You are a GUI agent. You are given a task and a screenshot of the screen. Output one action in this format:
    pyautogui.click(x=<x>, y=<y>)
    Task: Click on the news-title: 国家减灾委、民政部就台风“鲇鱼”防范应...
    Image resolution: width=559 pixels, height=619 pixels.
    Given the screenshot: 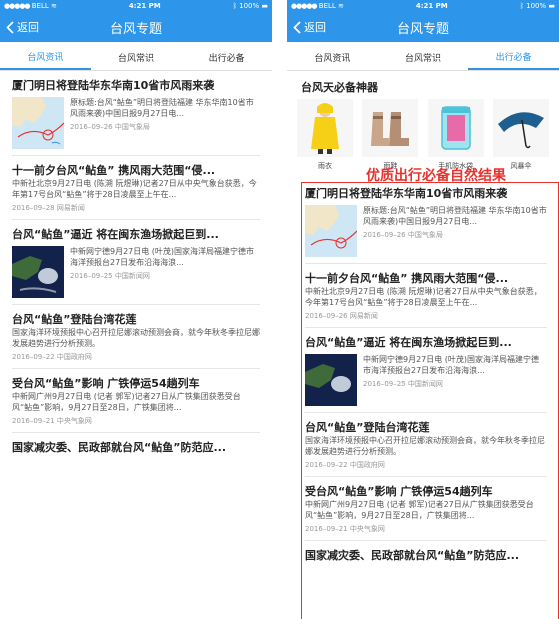 What is the action you would take?
    pyautogui.click(x=119, y=447)
    